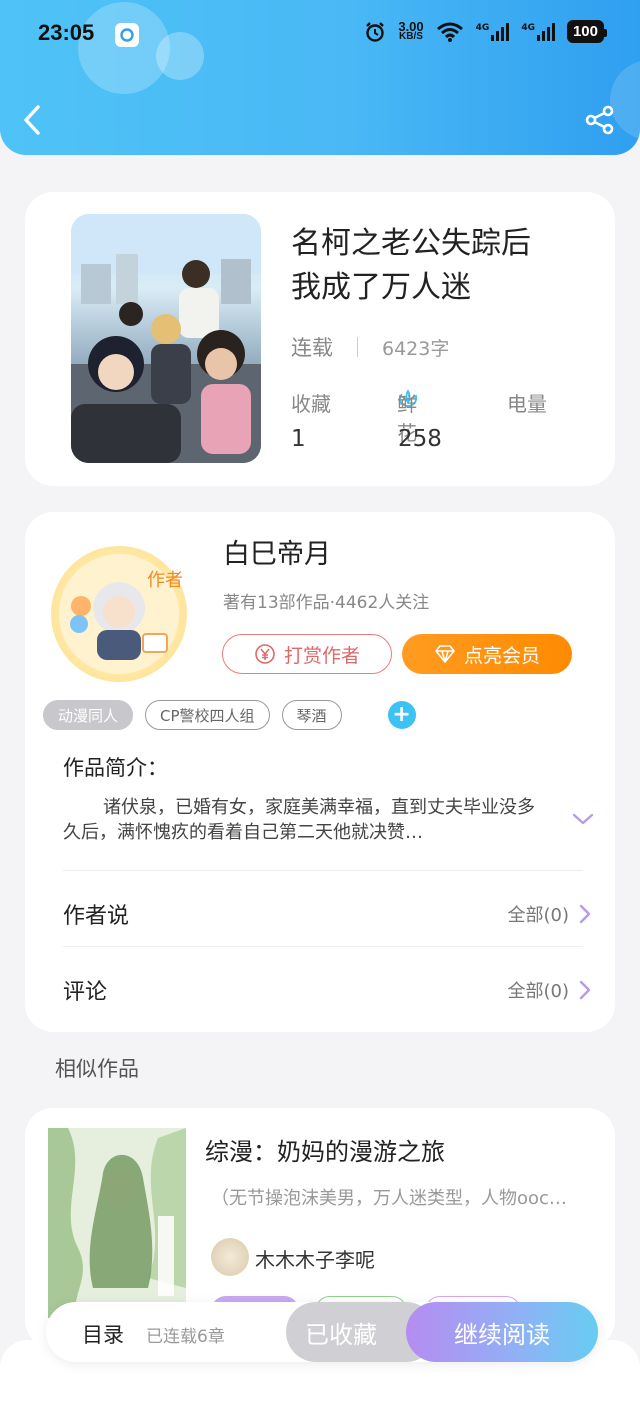  I want to click on net-speed: 3.00 KB/S, so click(411, 30).